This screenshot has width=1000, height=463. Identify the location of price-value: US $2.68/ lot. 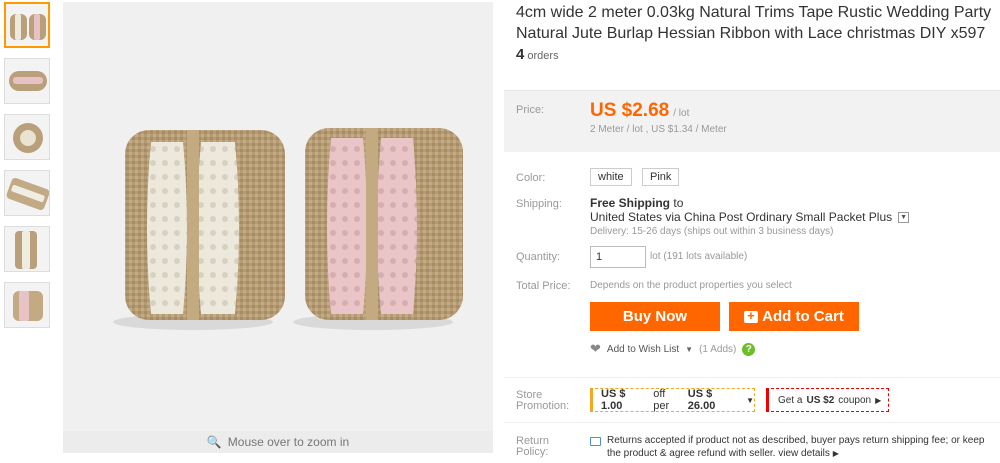
(639, 111).